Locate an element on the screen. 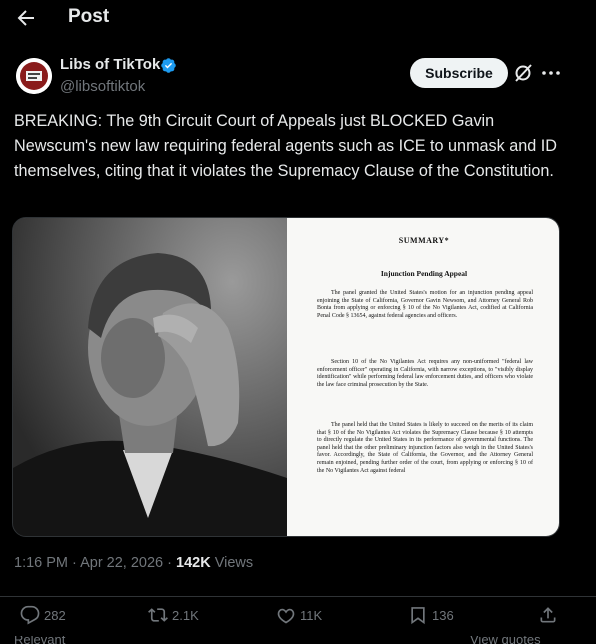  heart-icon is located at coordinates (286, 616).